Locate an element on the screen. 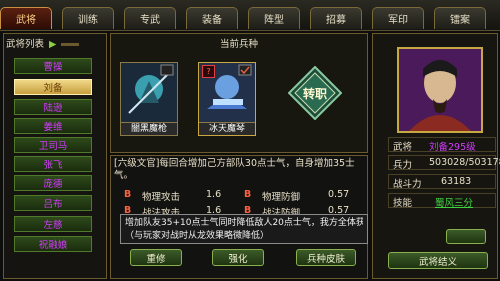  collapse-arrow-icon: ▶ is located at coordinates (52, 44).